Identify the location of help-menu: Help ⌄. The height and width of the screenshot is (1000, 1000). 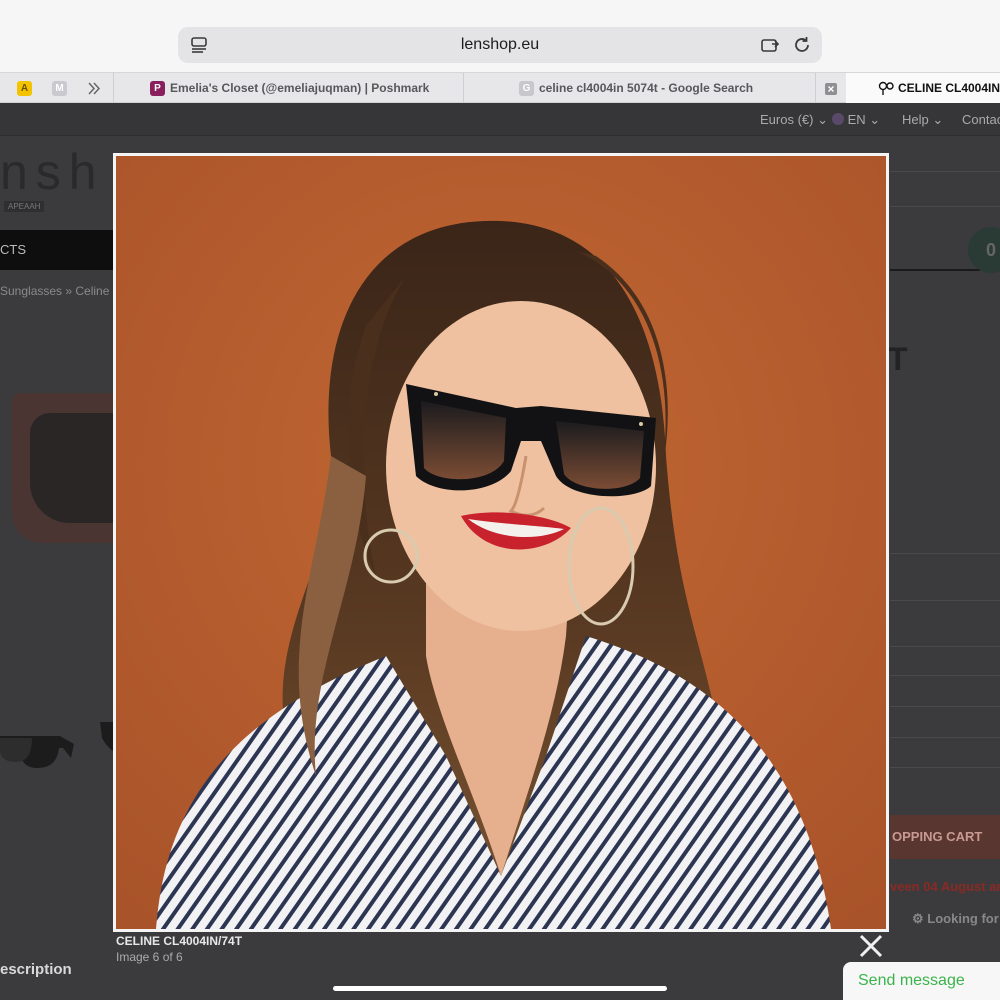
(922, 120).